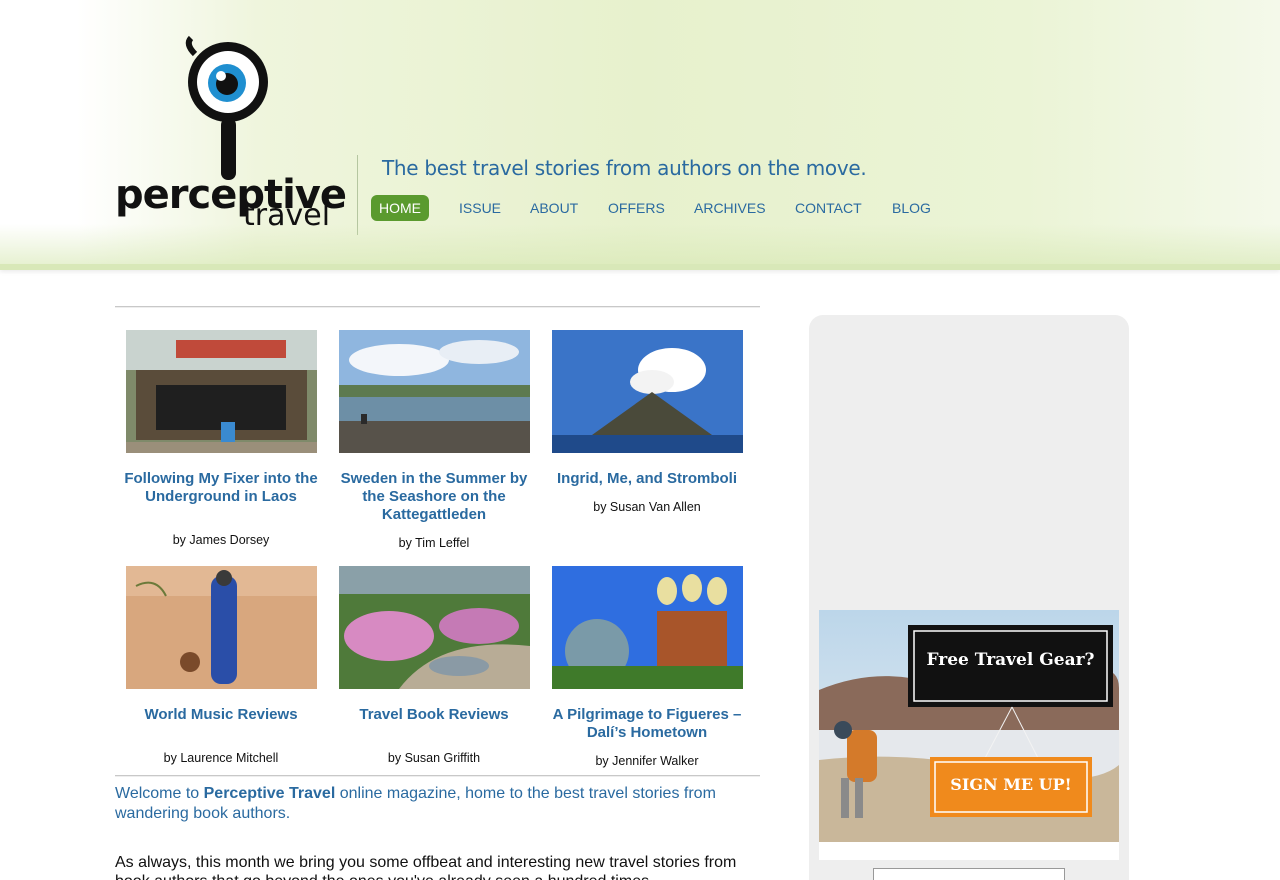 The image size is (1280, 880). I want to click on story-title: Ingrid, Me, and Stromboli, so click(647, 479).